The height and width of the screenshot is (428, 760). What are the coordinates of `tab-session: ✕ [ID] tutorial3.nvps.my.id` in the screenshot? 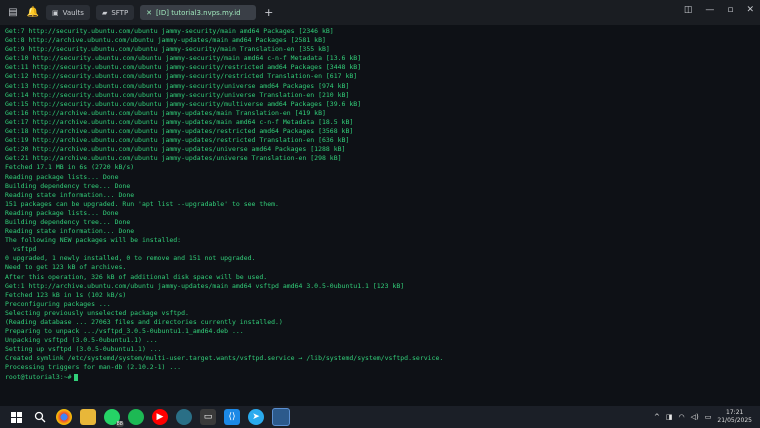 It's located at (198, 12).